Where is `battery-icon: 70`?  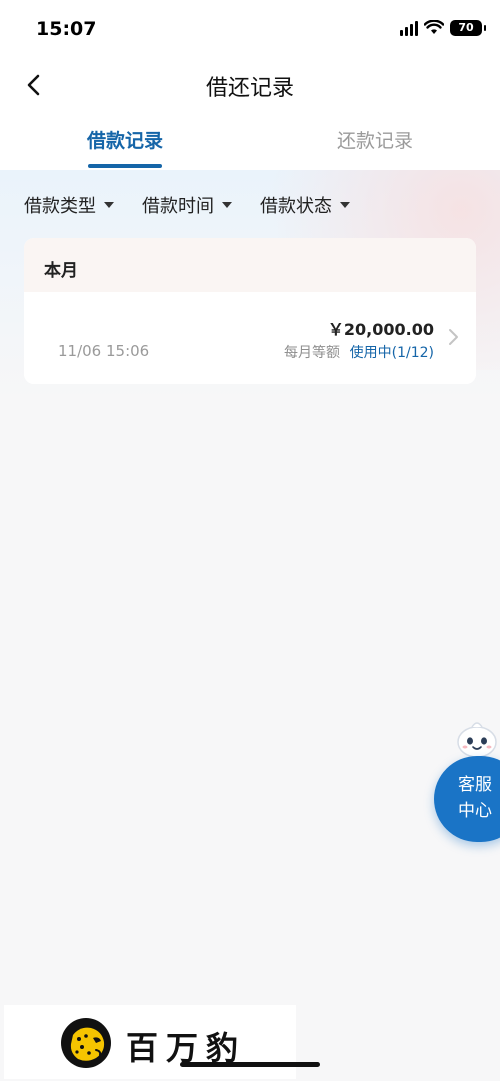
battery-icon: 70 is located at coordinates (468, 28).